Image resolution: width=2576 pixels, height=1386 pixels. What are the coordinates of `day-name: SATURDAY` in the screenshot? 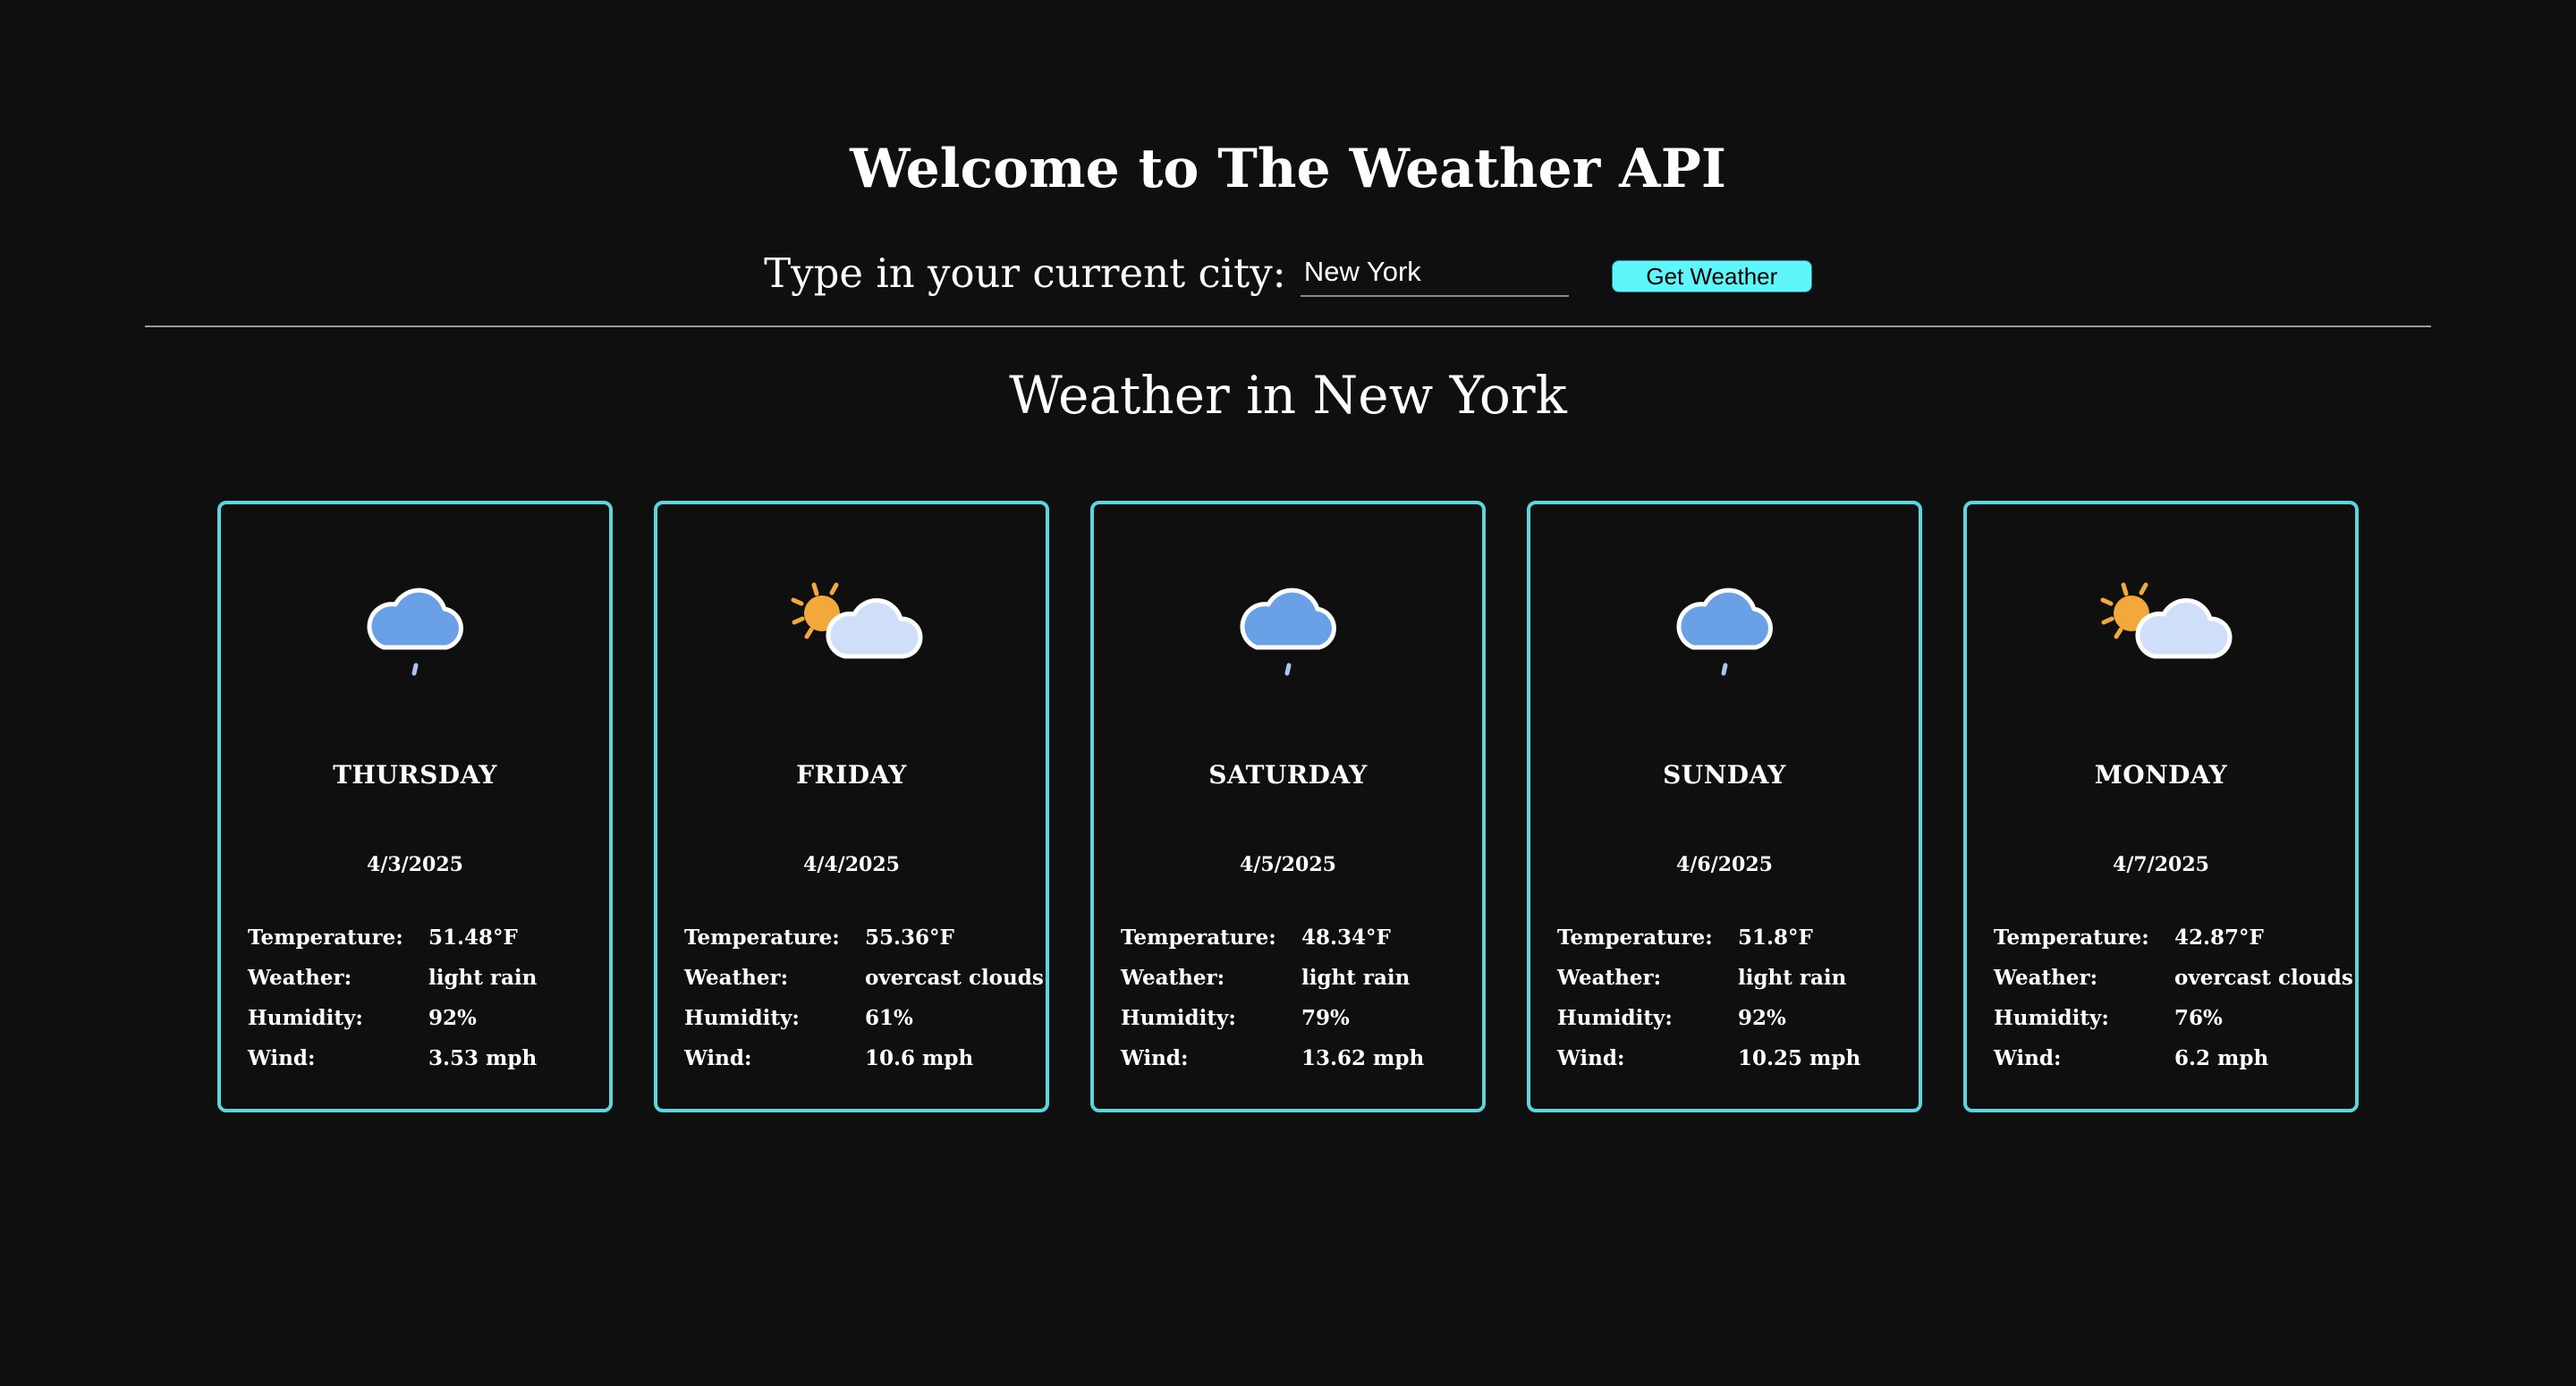 It's located at (1288, 775).